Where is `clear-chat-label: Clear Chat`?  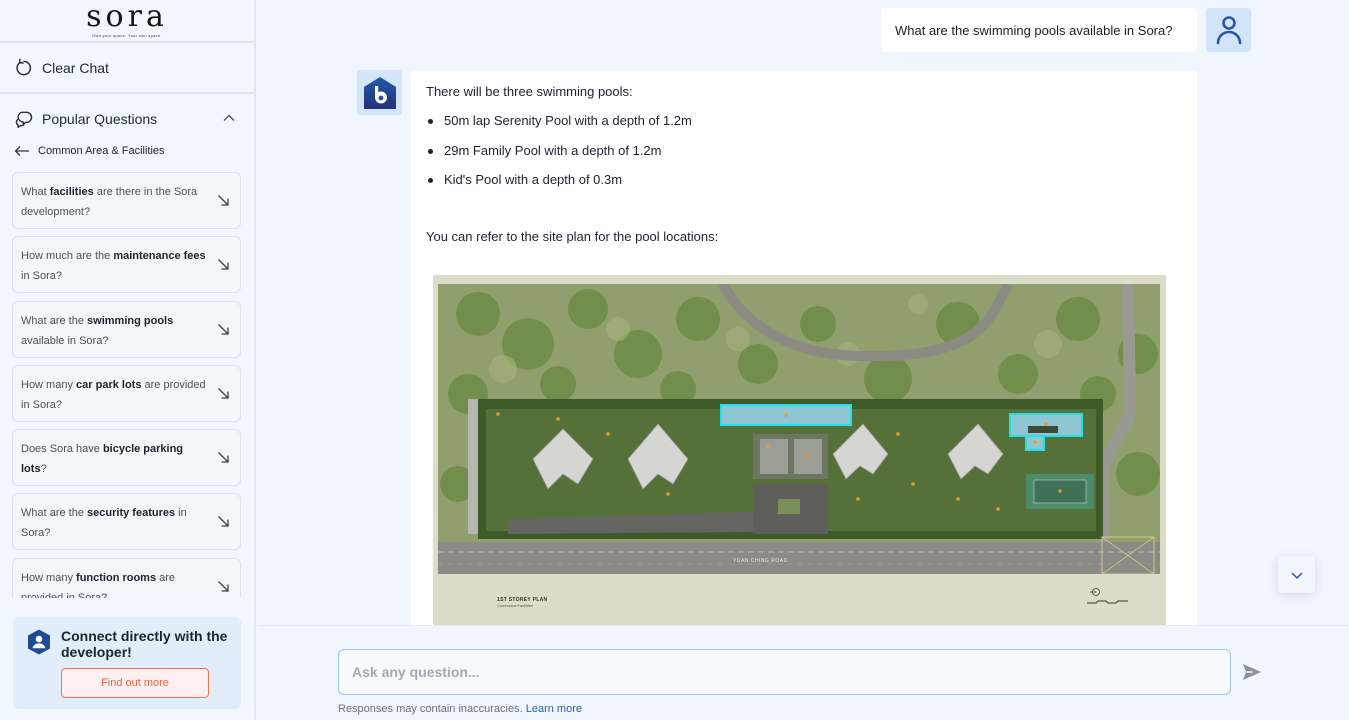
clear-chat-label: Clear Chat is located at coordinates (75, 67).